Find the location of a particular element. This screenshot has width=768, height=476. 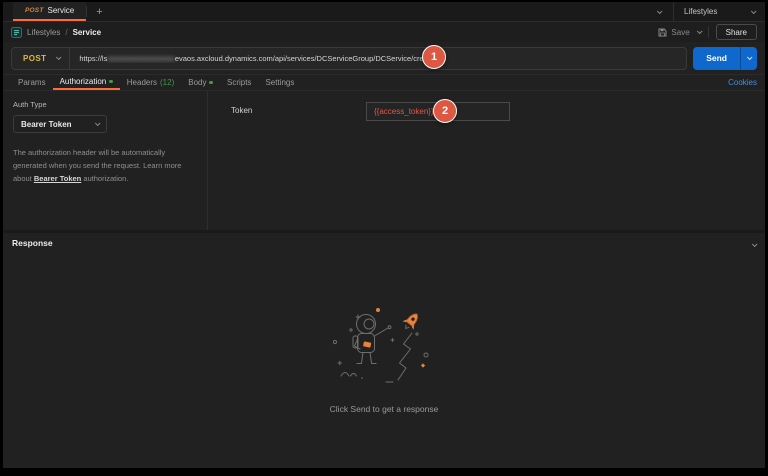

method-value: POST is located at coordinates (35, 58).